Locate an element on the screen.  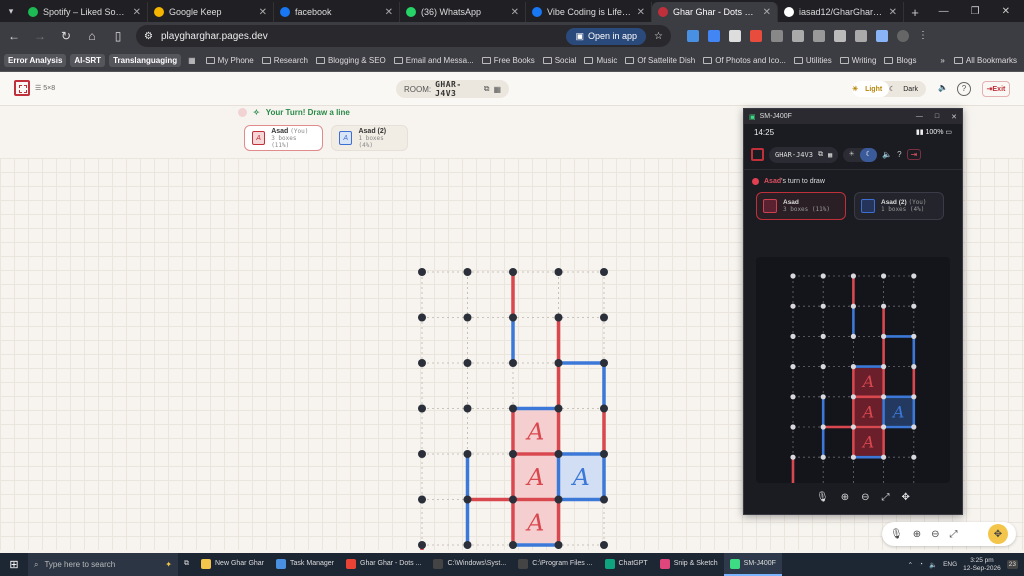
theme-light-button: ☀ Light is located at coordinates (870, 89).